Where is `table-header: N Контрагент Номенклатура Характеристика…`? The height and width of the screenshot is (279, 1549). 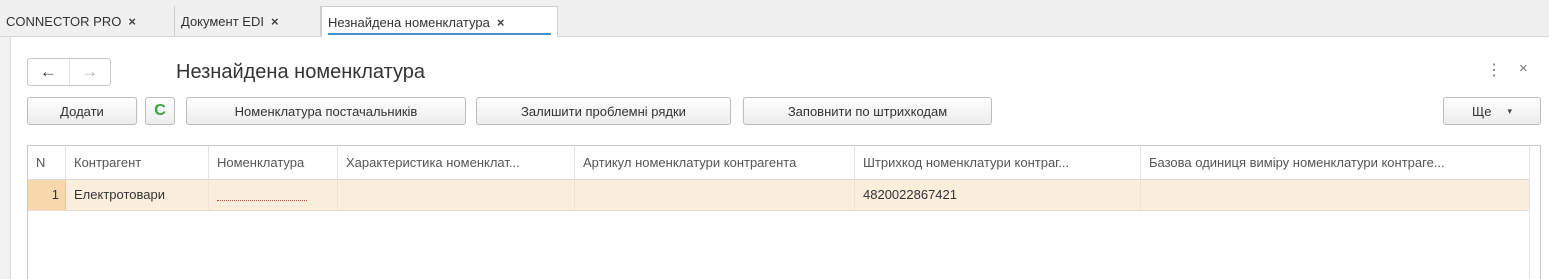 table-header: N Контрагент Номенклатура Характеристика… is located at coordinates (784, 163).